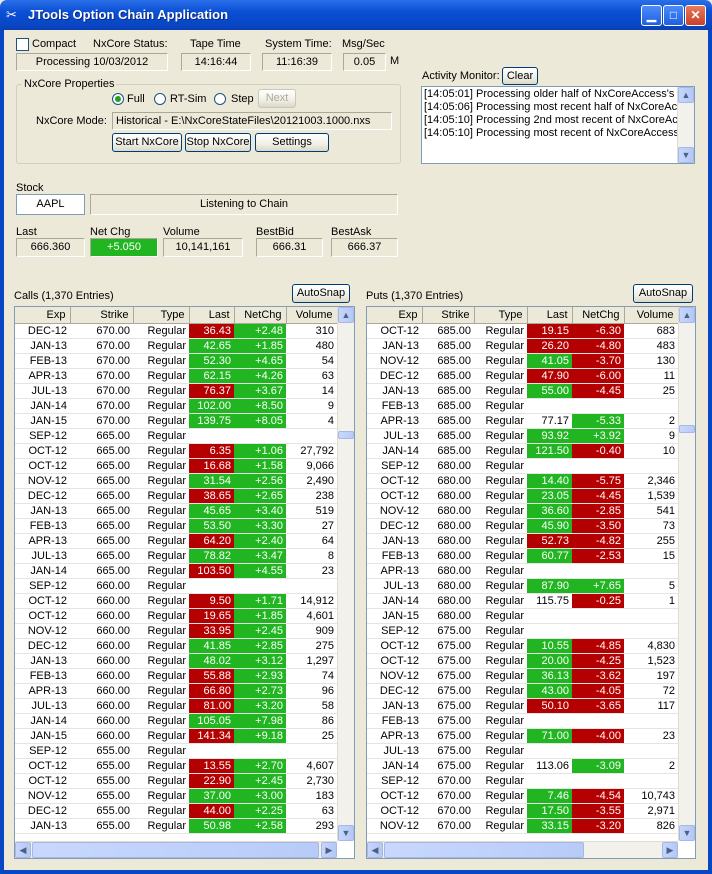  I want to click on full-radio, so click(118, 99).